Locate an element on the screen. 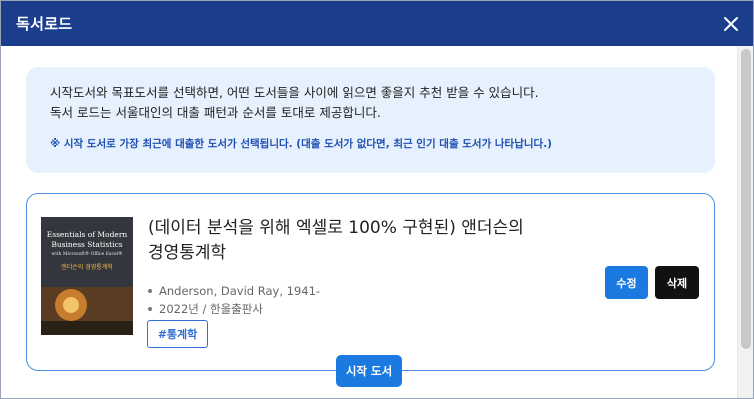  book-meta: Anderson, David Ray, 1941- 2022년 / 한올출판사 is located at coordinates (234, 300).